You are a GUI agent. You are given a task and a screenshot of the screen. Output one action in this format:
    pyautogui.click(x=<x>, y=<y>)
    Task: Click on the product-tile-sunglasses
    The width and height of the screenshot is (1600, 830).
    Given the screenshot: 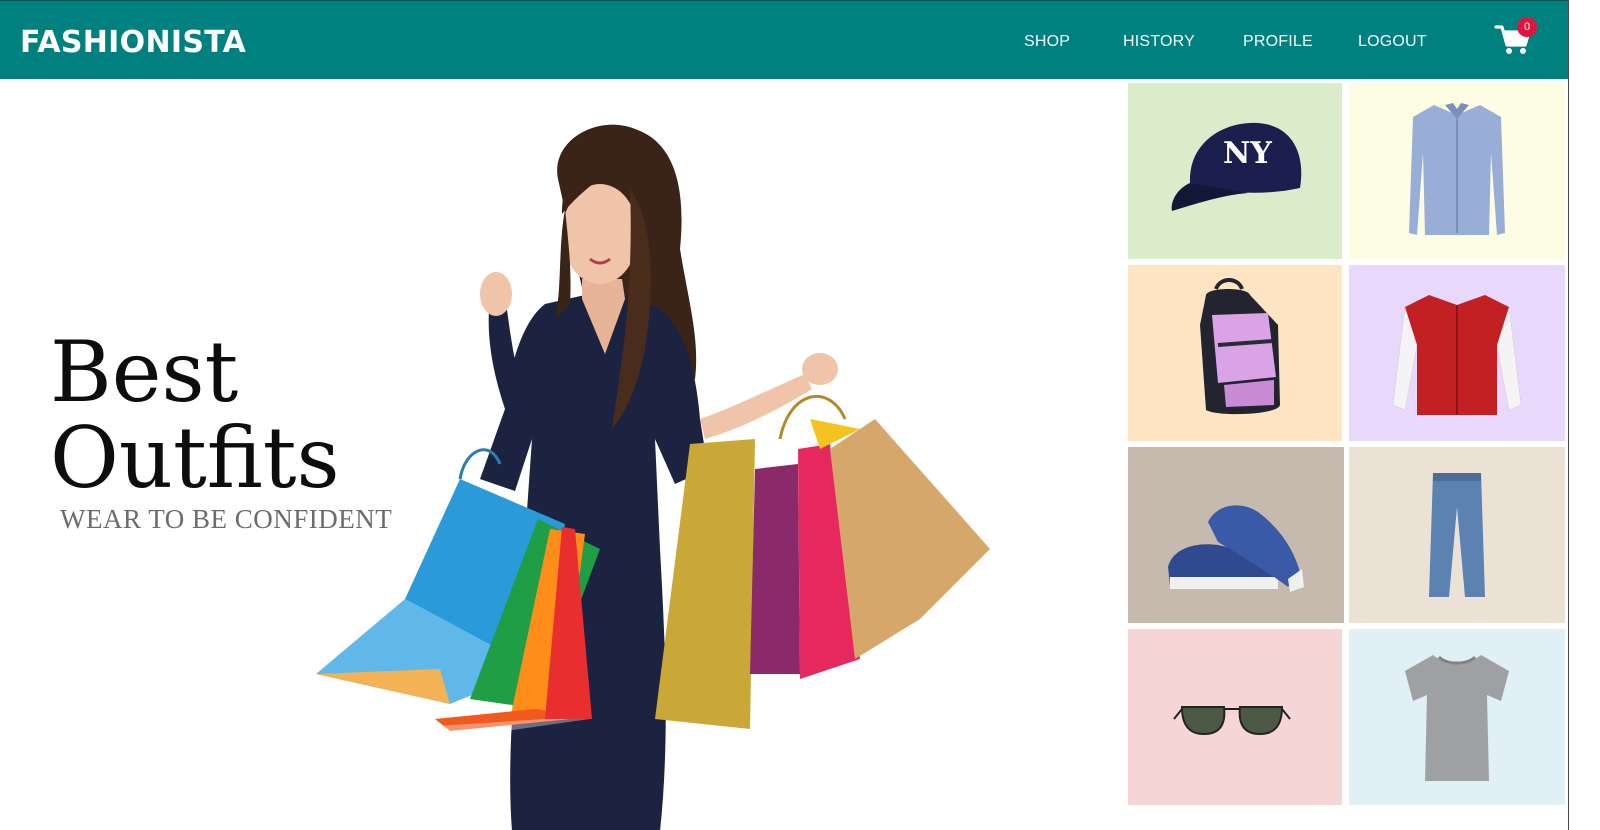 What is the action you would take?
    pyautogui.click(x=1235, y=717)
    